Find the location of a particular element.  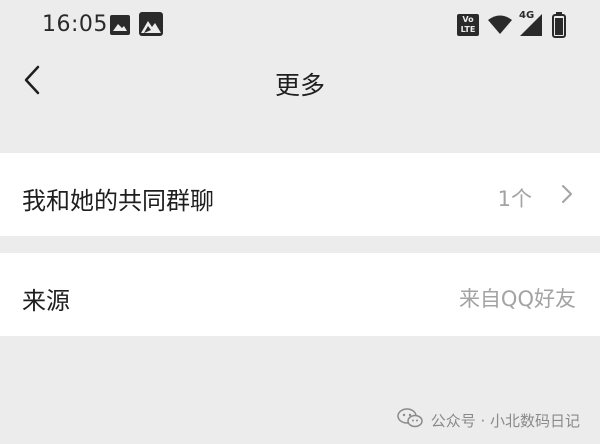

wechat-icon is located at coordinates (409, 420).